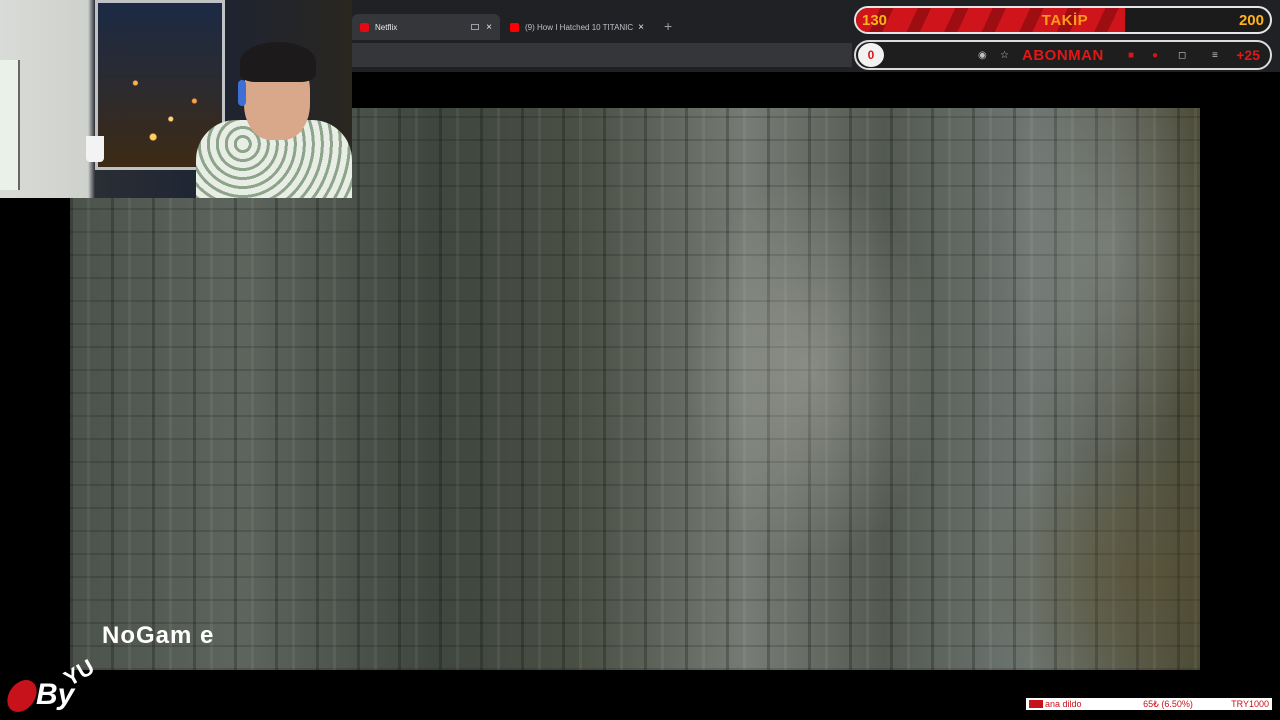  I want to click on follow-goal-label: TAKİP, so click(1065, 20).